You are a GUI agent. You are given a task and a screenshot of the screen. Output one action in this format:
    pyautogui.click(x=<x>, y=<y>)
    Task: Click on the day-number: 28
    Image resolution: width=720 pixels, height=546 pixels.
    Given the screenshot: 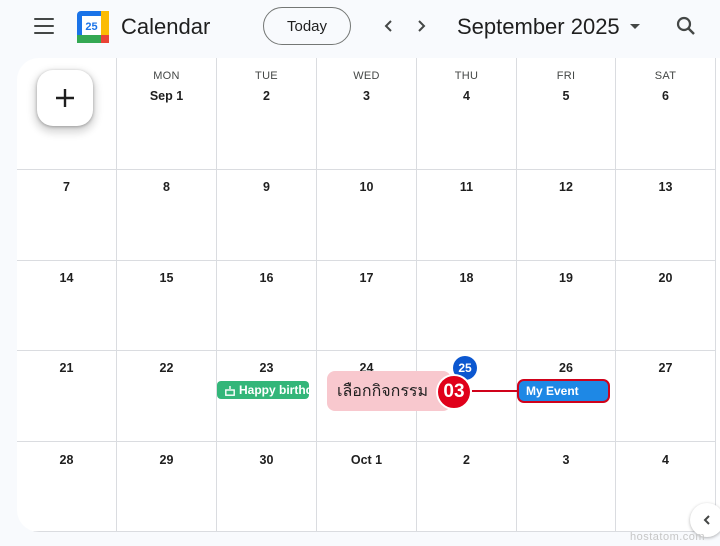 What is the action you would take?
    pyautogui.click(x=66, y=460)
    